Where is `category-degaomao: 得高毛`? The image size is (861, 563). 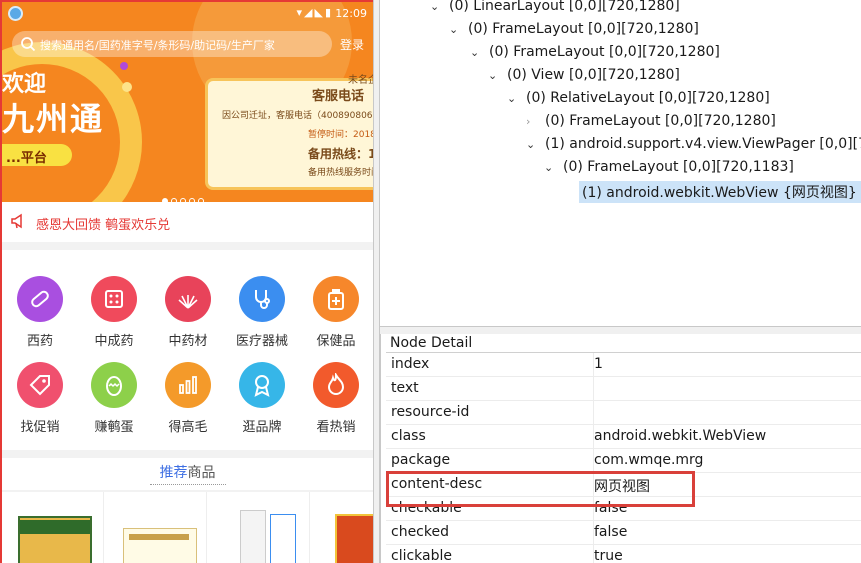
category-degaomao: 得高毛 is located at coordinates (188, 402).